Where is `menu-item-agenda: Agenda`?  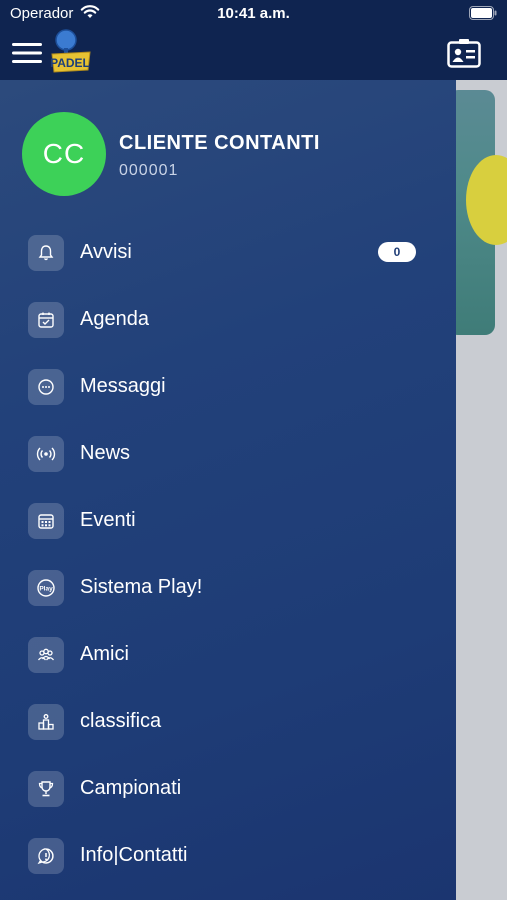
menu-item-agenda: Agenda is located at coordinates (228, 320).